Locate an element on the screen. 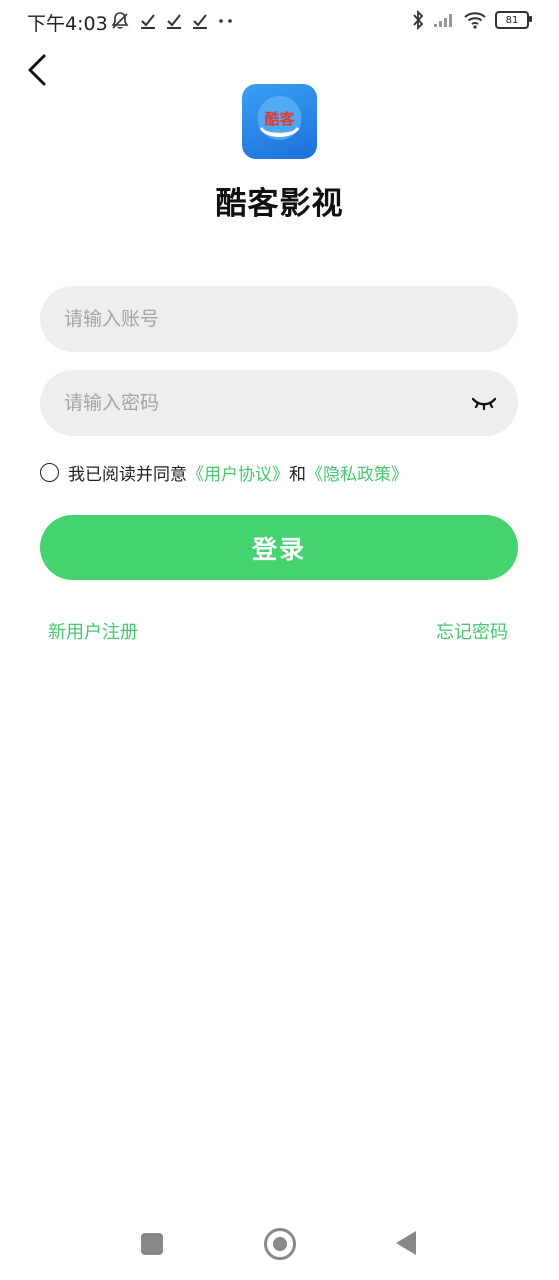 The image size is (559, 1280). account-field is located at coordinates (279, 319).